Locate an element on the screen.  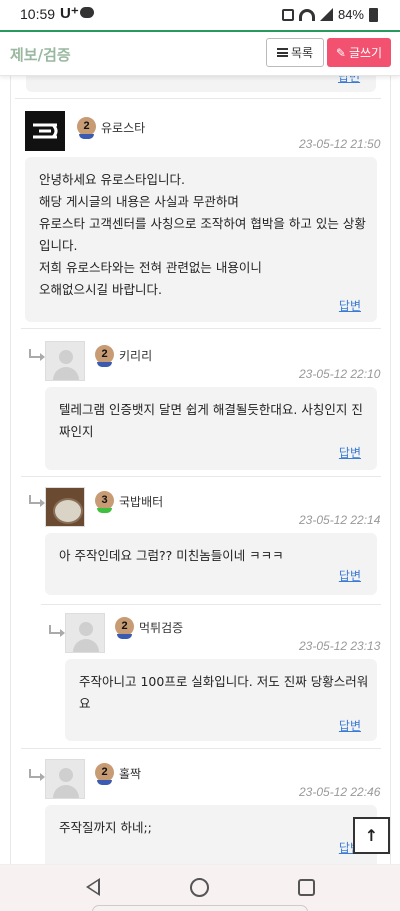
write-button: ✎ 글쓰기 is located at coordinates (359, 52).